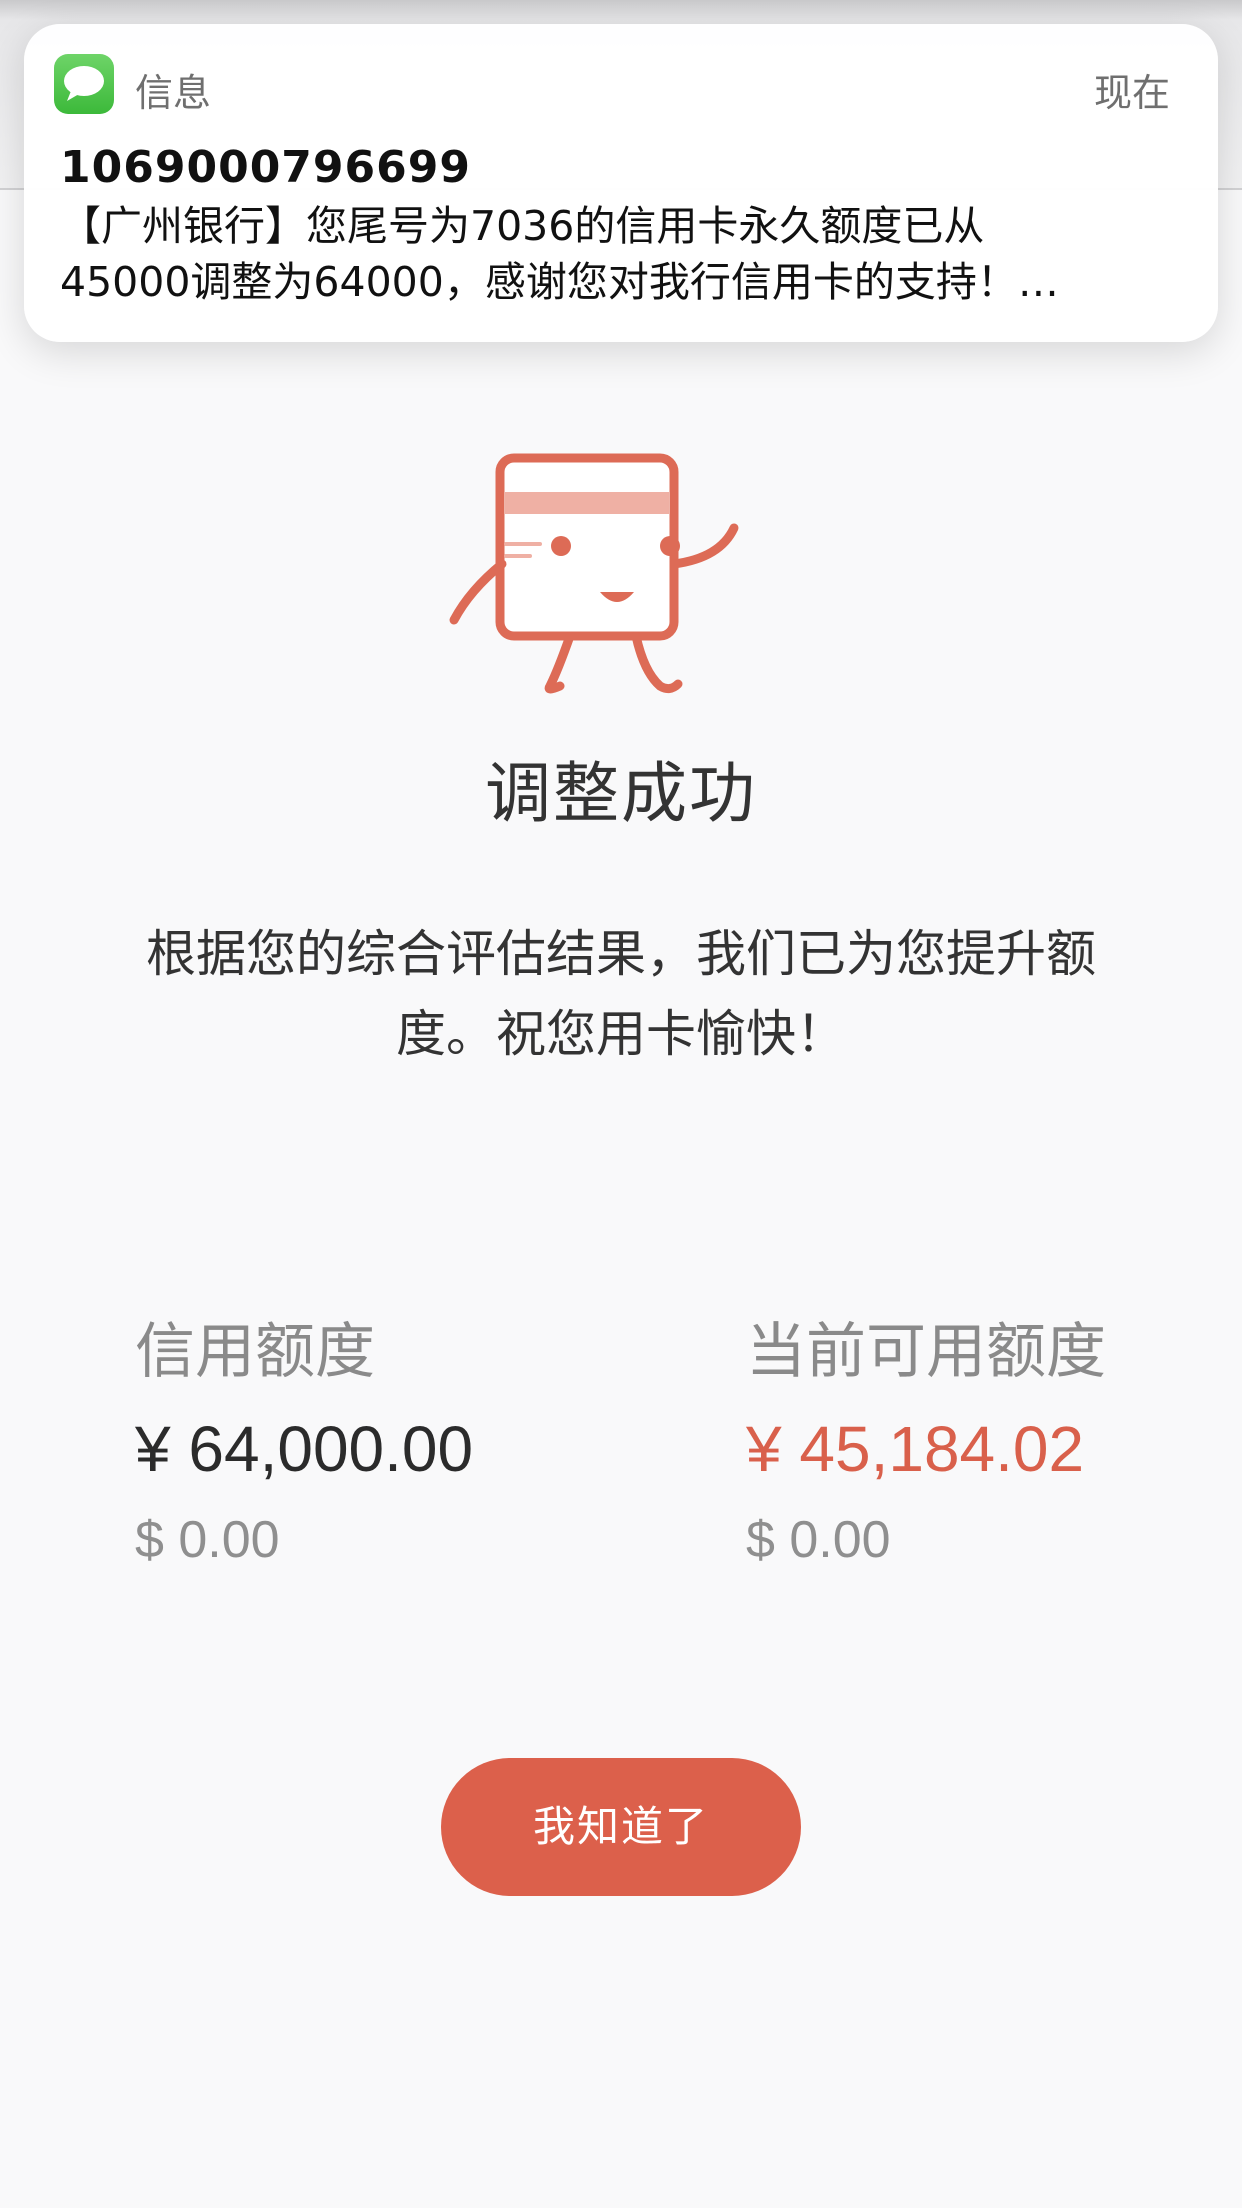  I want to click on available-limit-label: 当前可用额度, so click(926, 1352).